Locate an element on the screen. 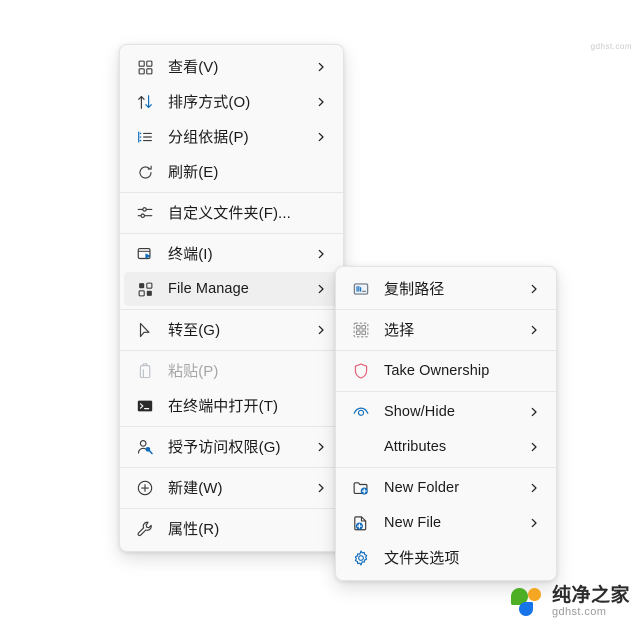  menu-item: File Manage is located at coordinates (231, 289).